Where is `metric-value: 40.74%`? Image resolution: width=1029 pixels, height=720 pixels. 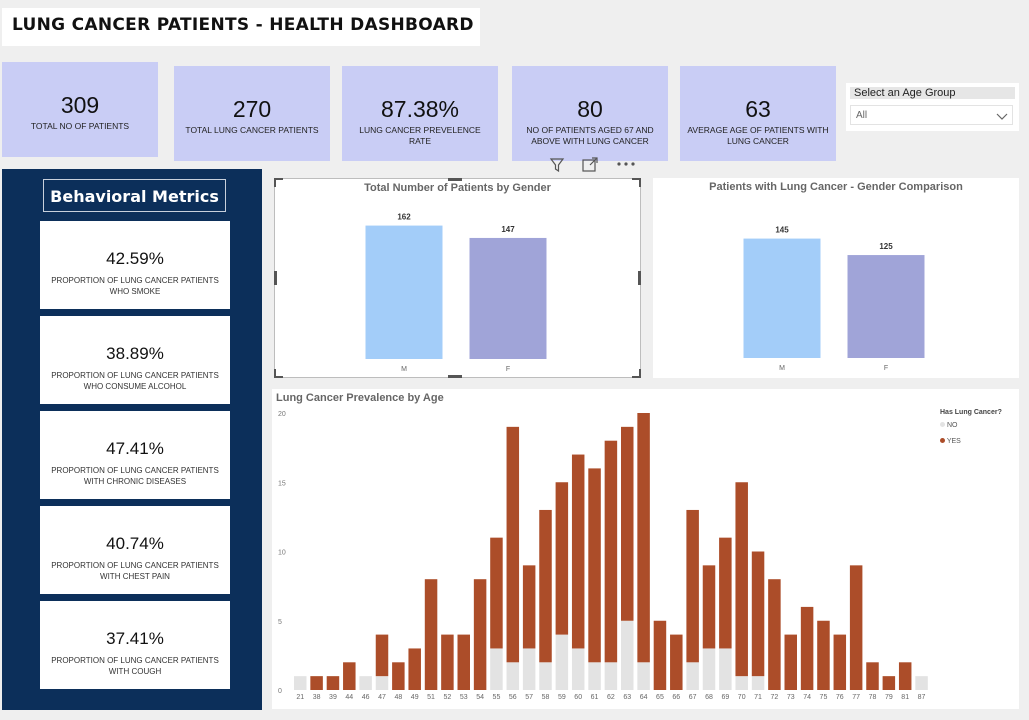
metric-value: 40.74% is located at coordinates (135, 543).